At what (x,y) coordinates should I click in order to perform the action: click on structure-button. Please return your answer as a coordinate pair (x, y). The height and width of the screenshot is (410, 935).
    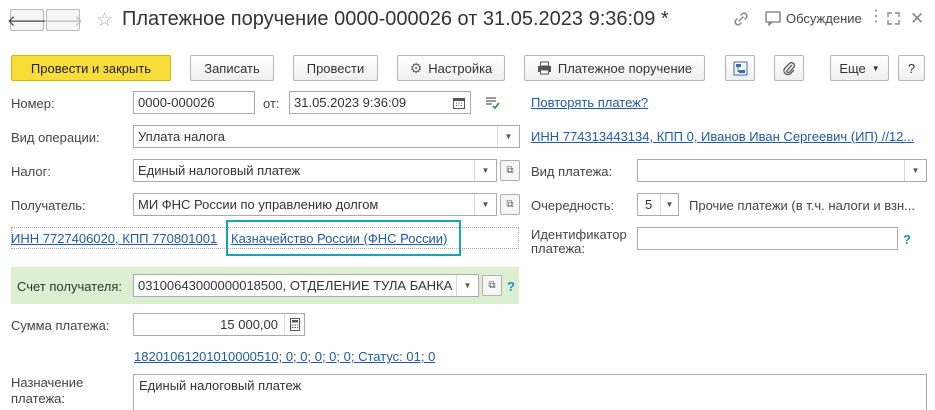
    Looking at the image, I should click on (740, 68).